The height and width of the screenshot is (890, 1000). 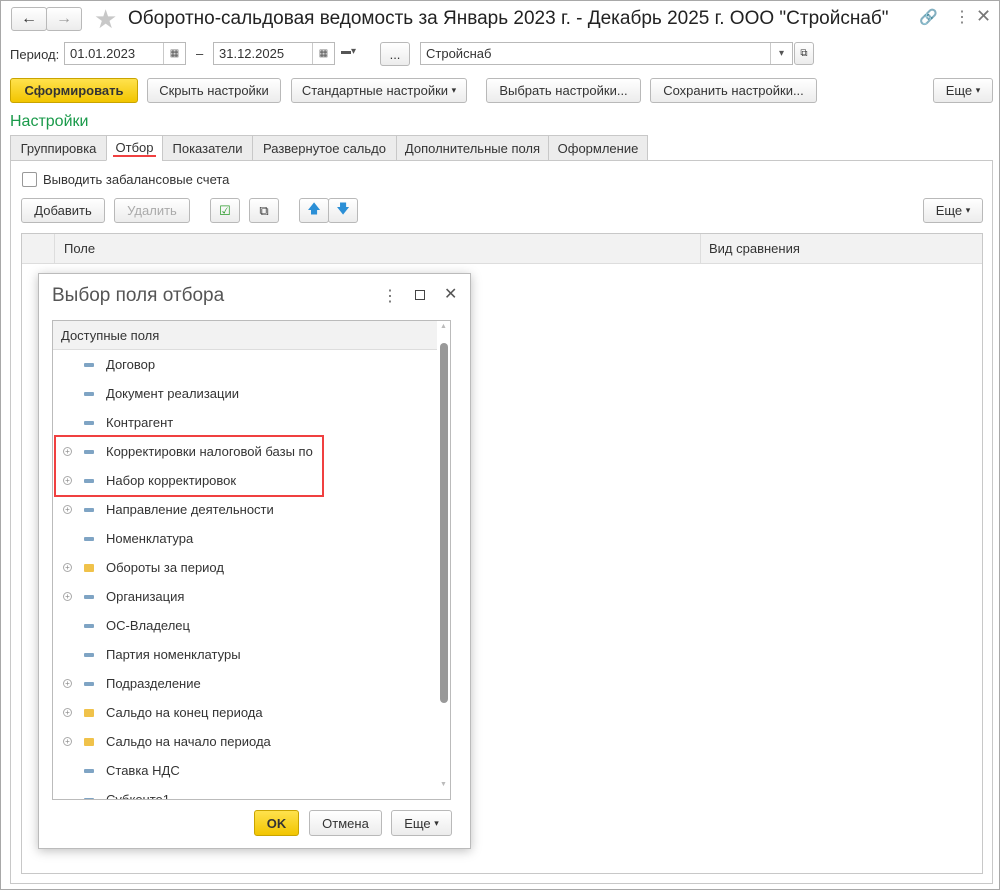 I want to click on favorite-star-icon: ★, so click(x=105, y=19).